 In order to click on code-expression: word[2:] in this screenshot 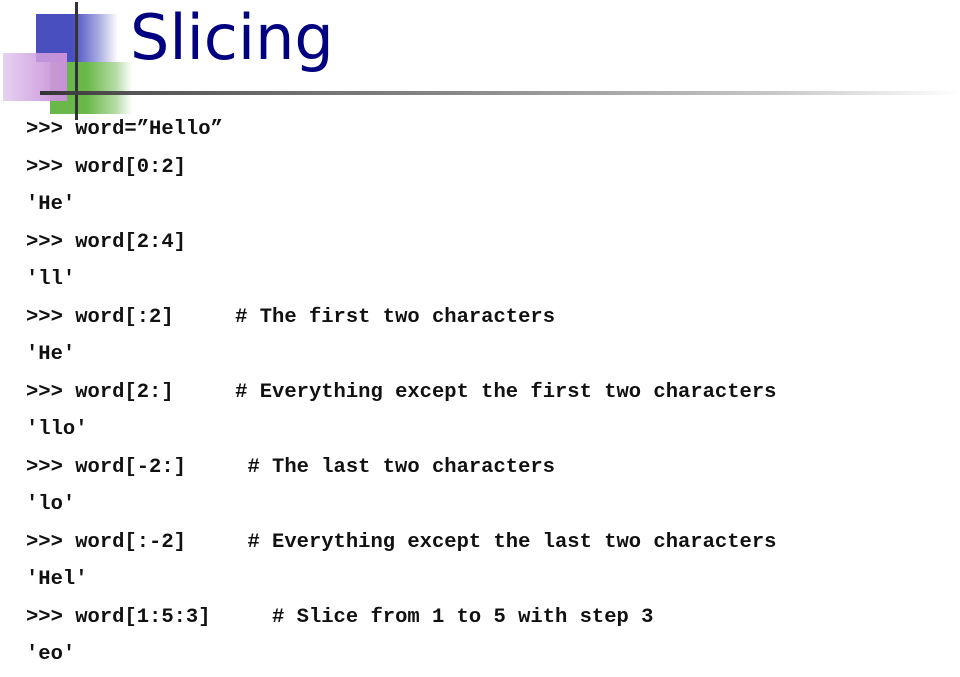, I will do `click(124, 392)`.